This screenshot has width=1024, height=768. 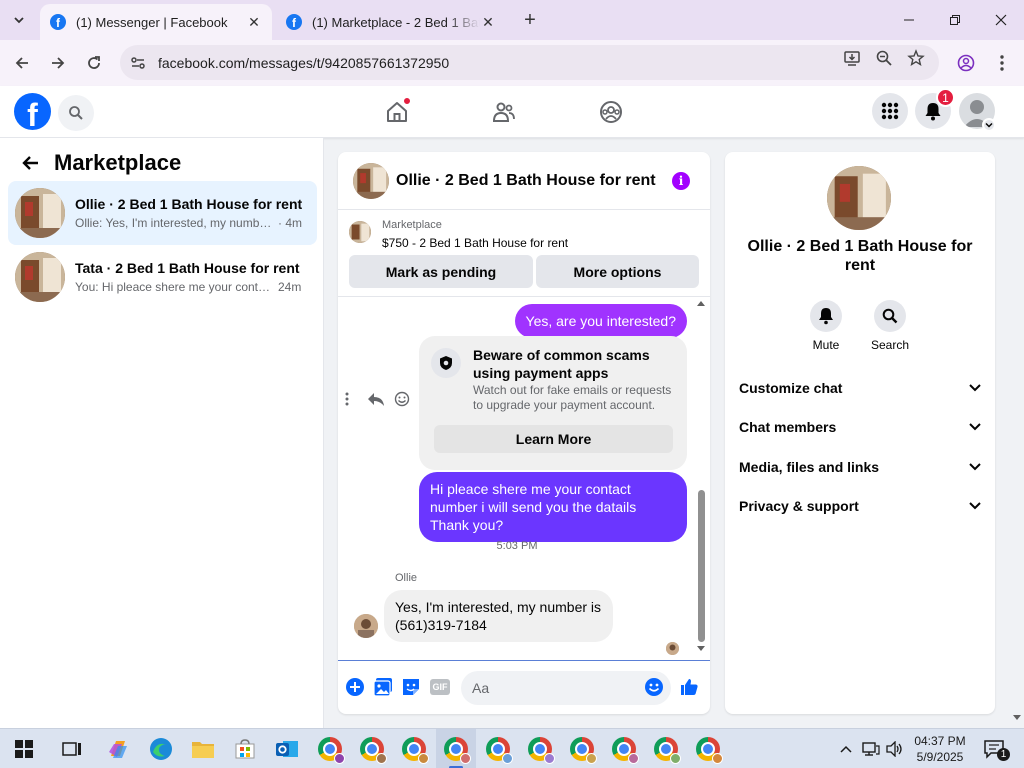 What do you see at coordinates (366, 626) in the screenshot?
I see `sender-avatar` at bounding box center [366, 626].